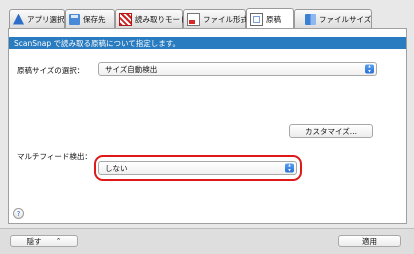 This screenshot has width=414, height=254. I want to click on tab-file-format: ファイル形式, so click(215, 18).